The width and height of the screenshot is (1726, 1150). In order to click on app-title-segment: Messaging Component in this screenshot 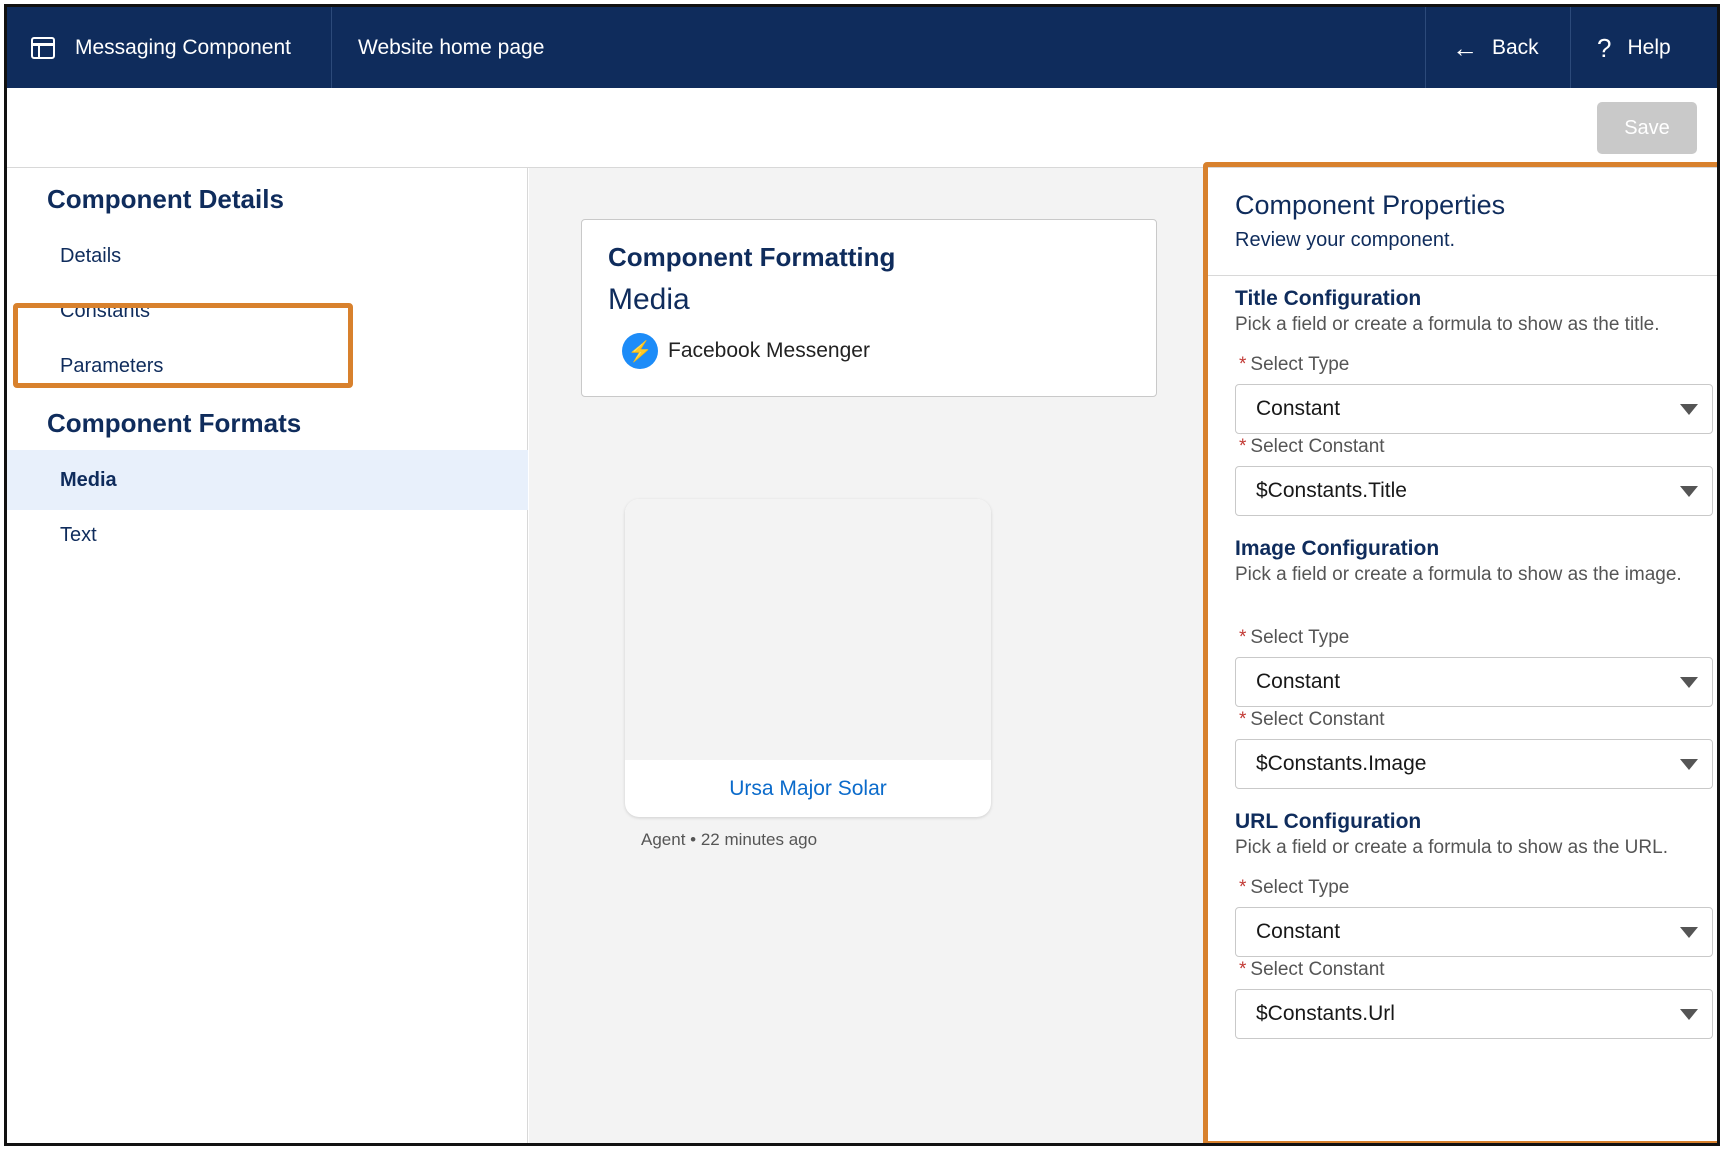, I will do `click(169, 47)`.